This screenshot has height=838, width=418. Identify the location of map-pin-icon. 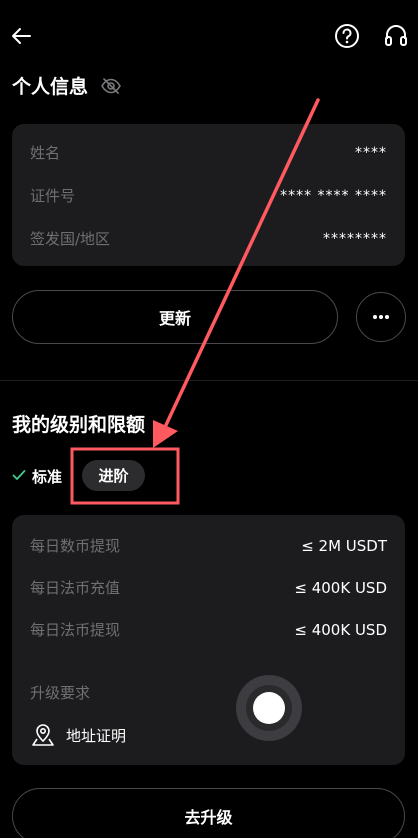
(43, 735).